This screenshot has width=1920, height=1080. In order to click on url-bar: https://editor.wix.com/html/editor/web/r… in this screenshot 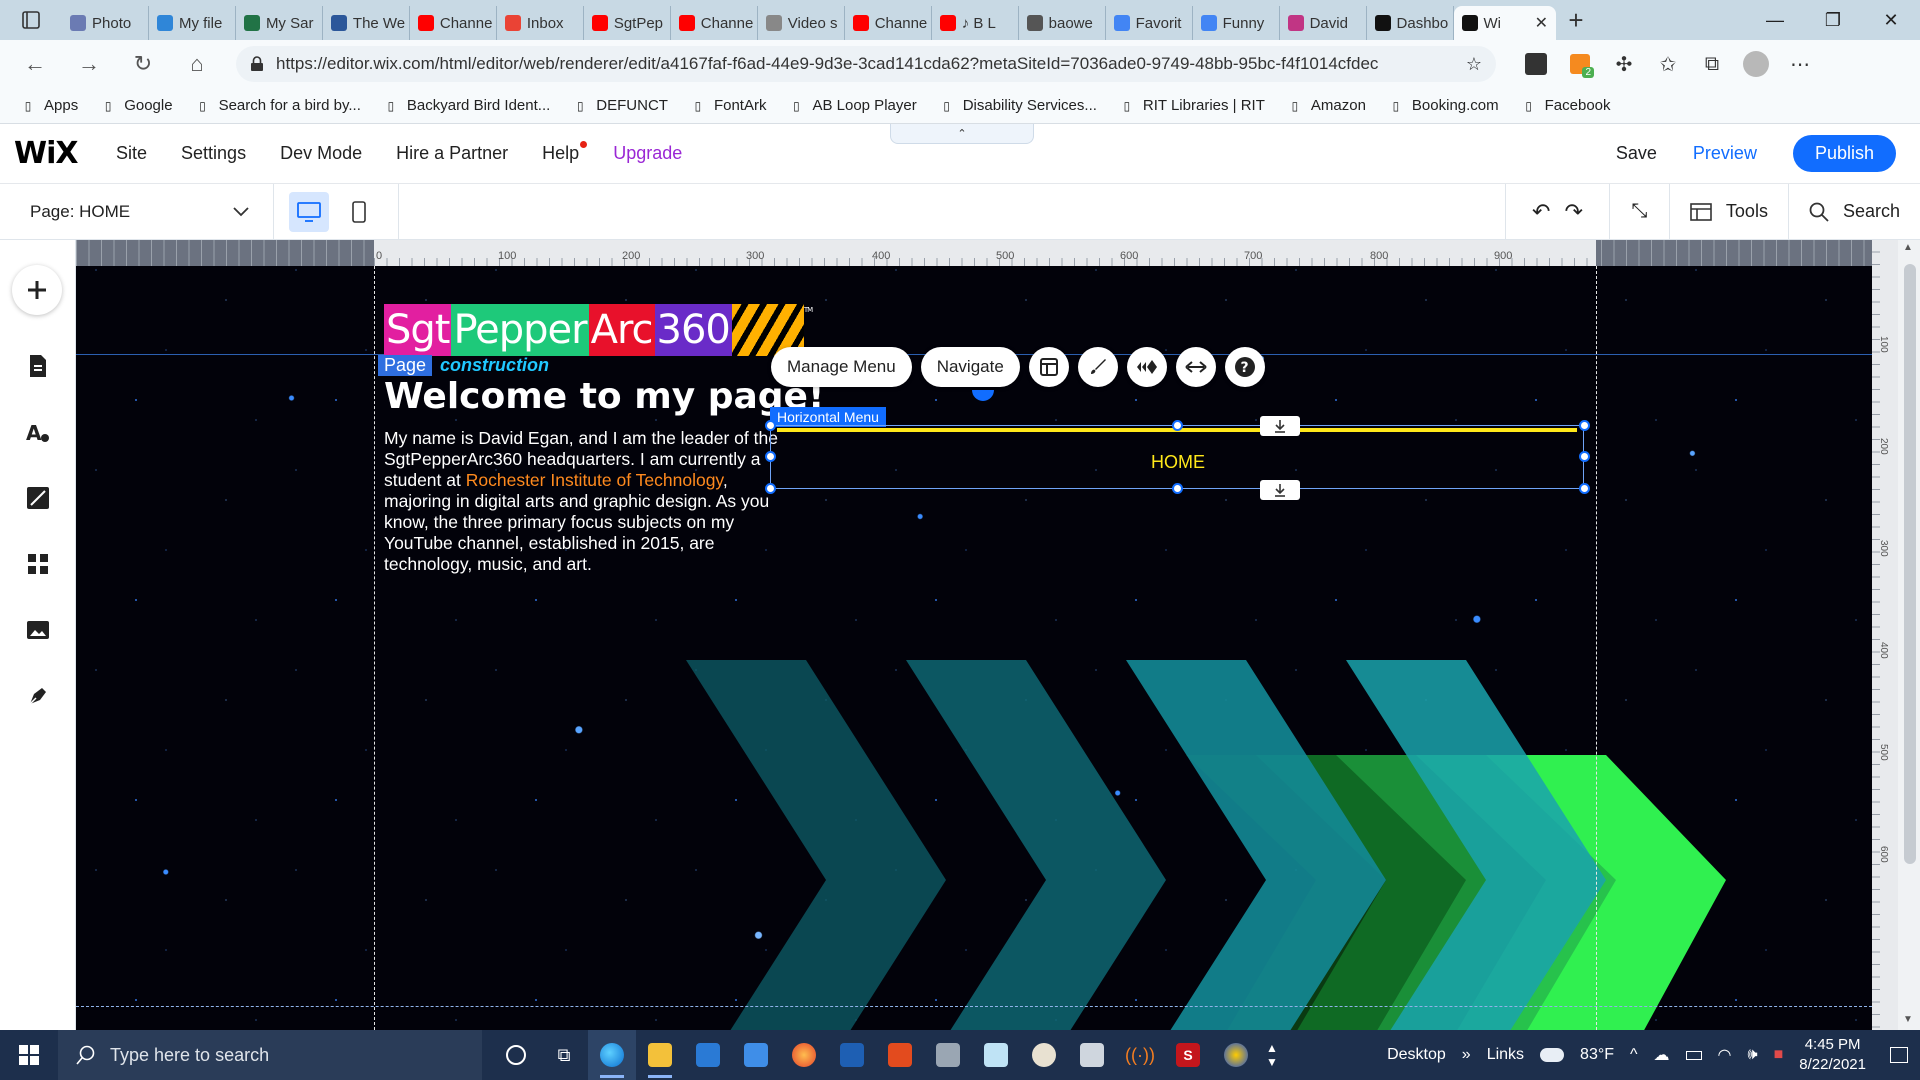, I will do `click(866, 64)`.